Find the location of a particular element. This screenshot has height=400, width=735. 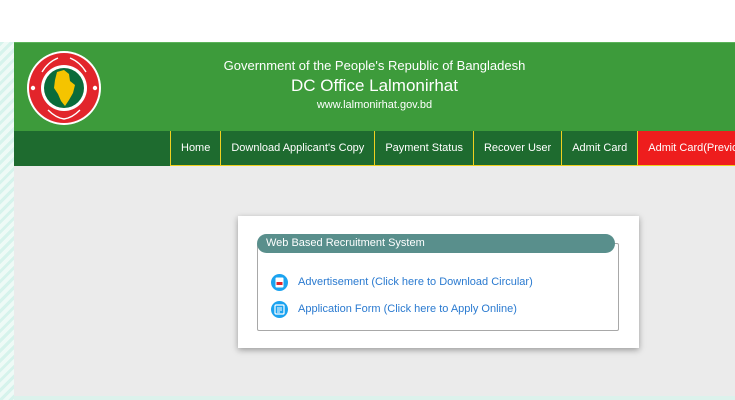

panel-title: Web Based Recruitment System is located at coordinates (436, 243).